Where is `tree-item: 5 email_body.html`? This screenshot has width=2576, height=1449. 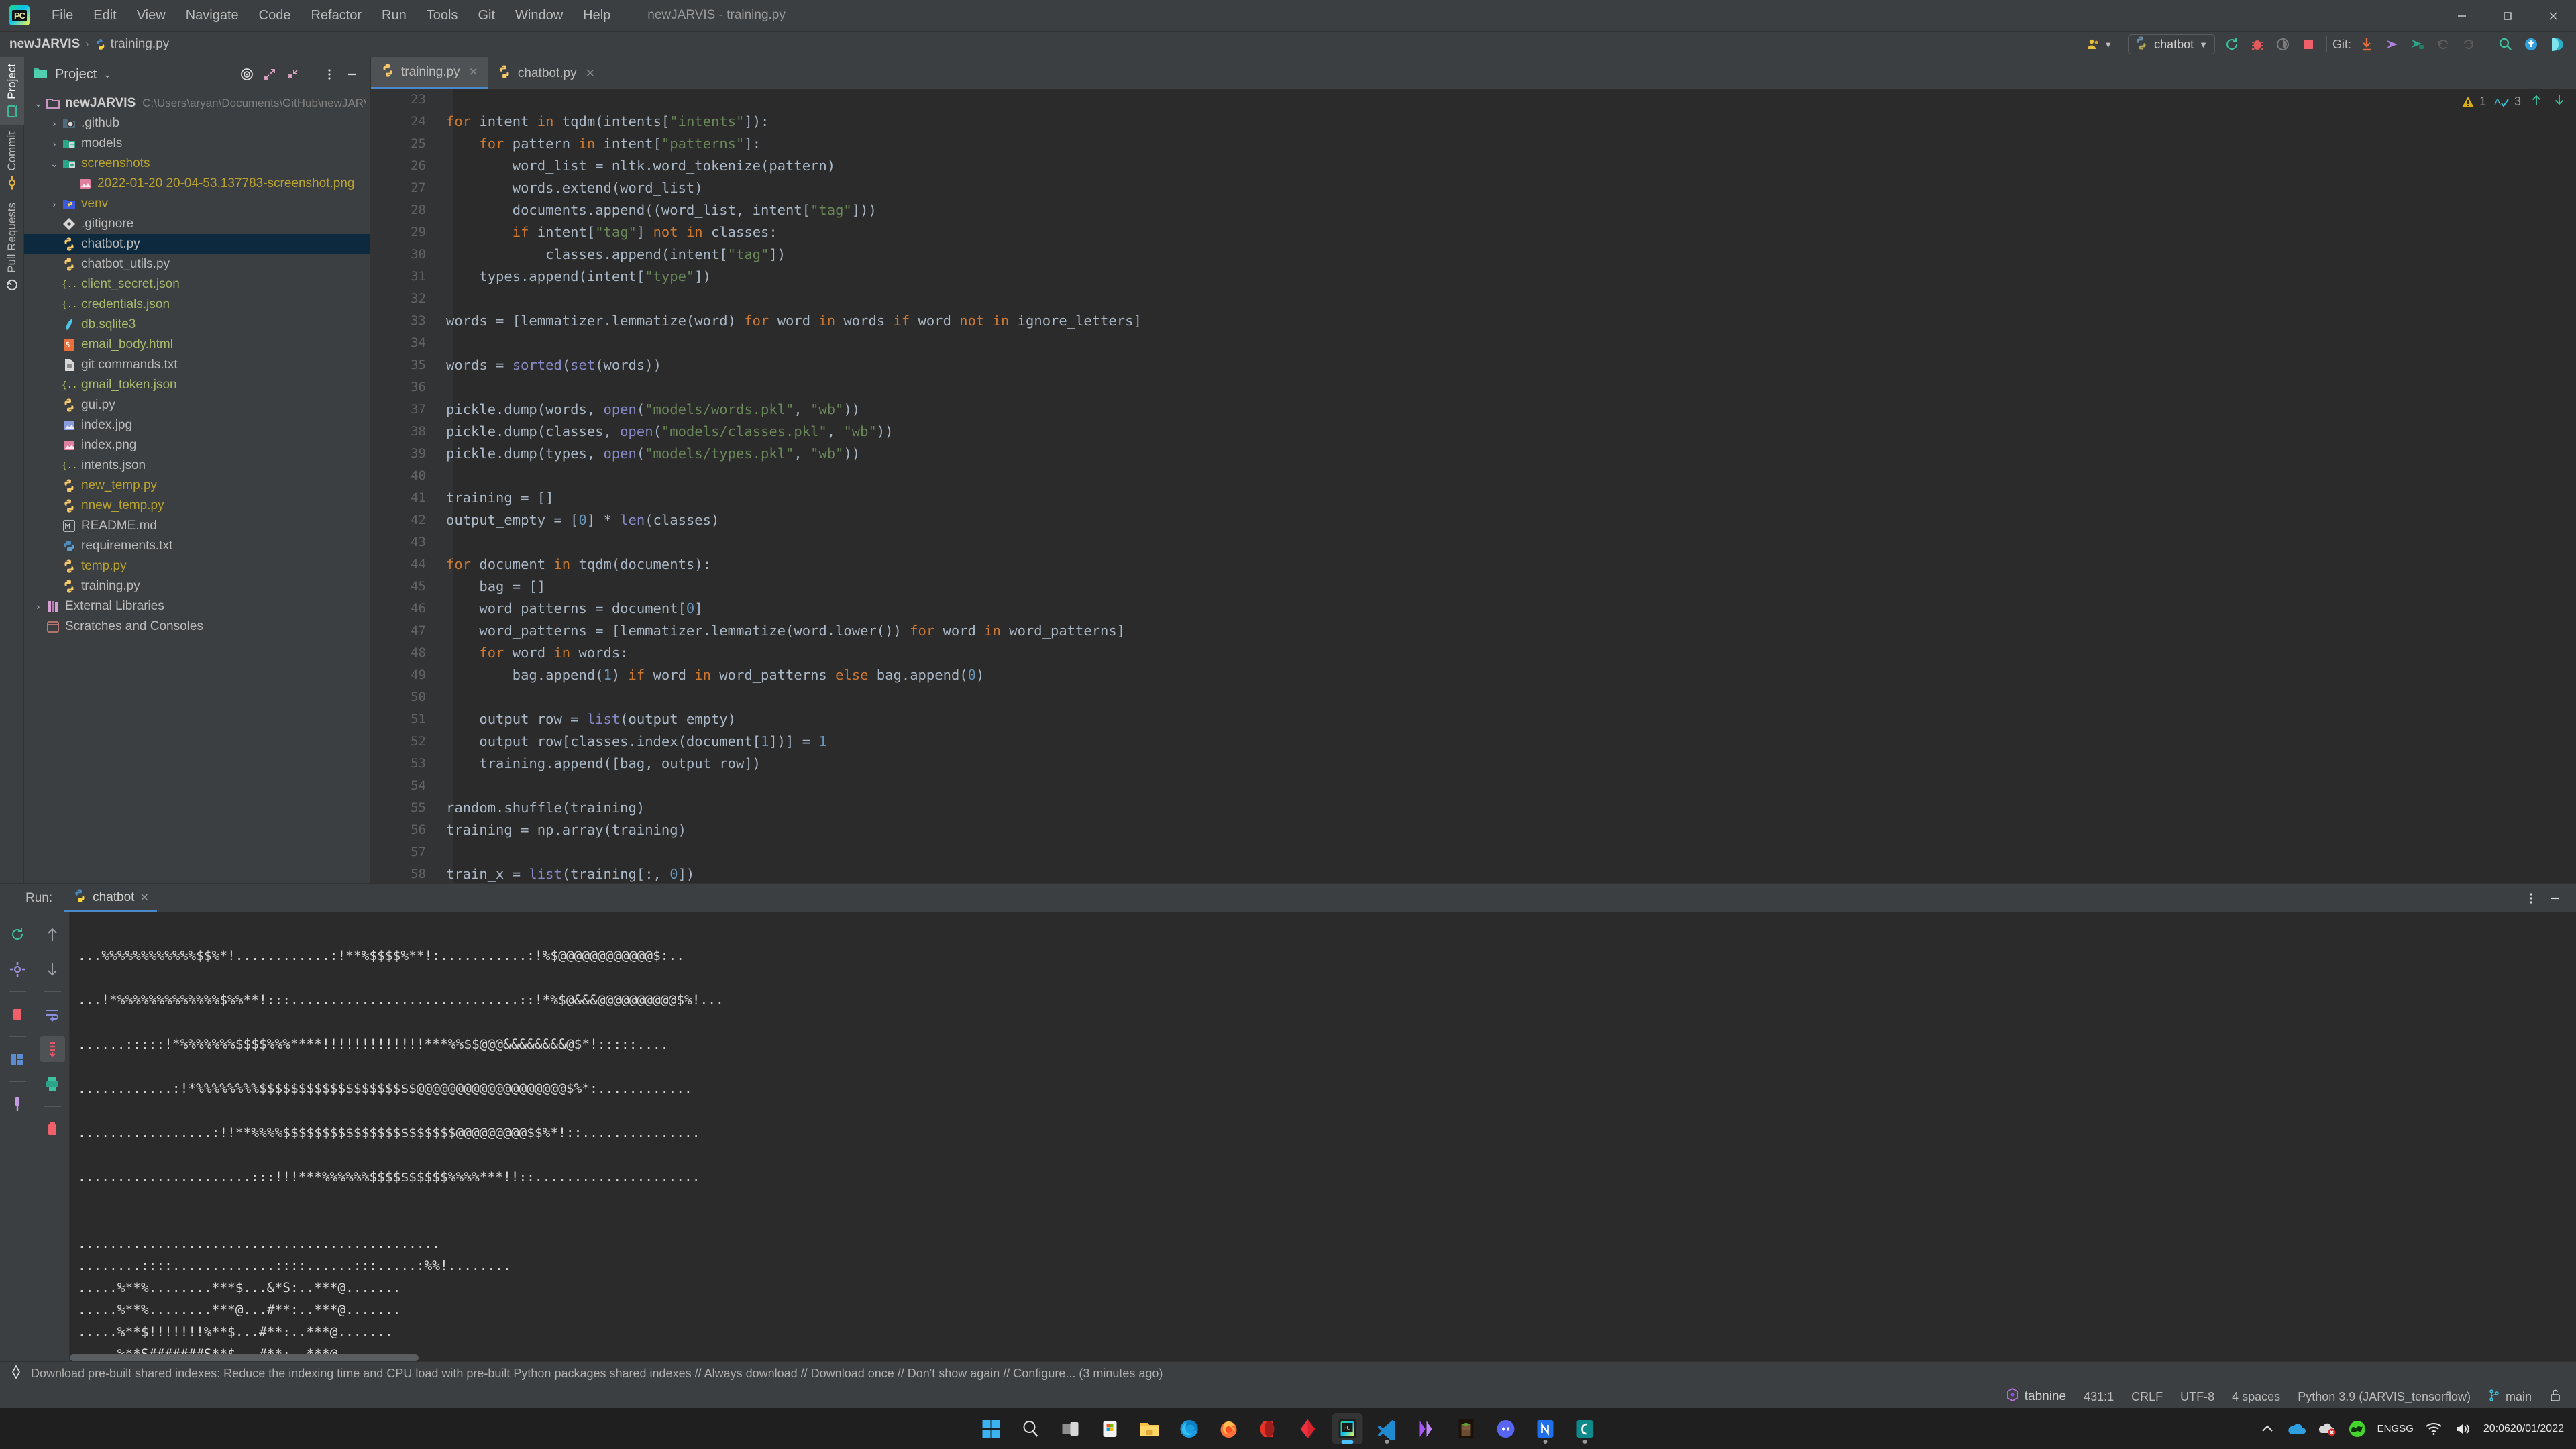
tree-item: 5 email_body.html is located at coordinates (197, 345).